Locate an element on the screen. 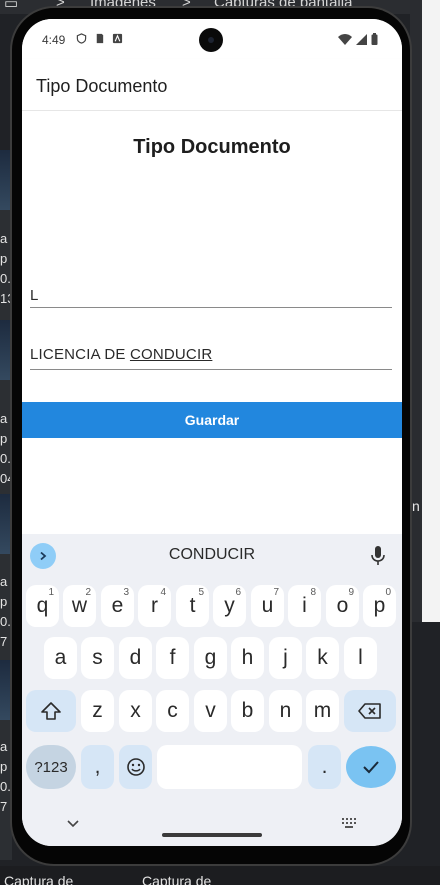  key-e: e3 is located at coordinates (117, 606).